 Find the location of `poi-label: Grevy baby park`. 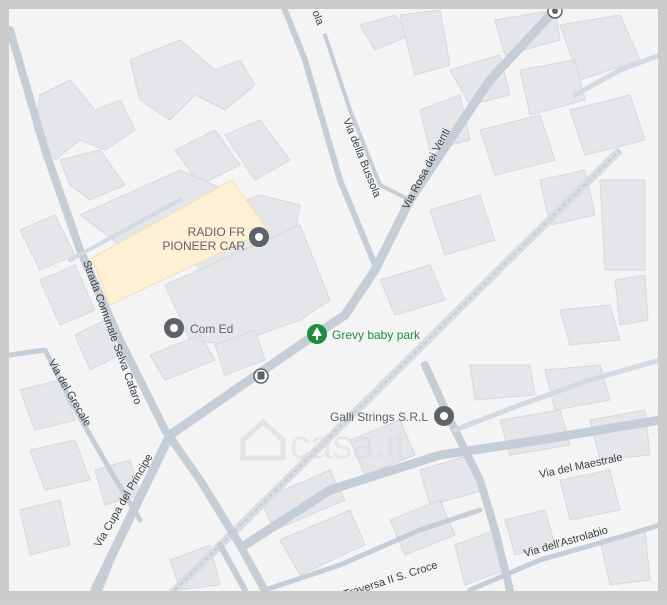

poi-label: Grevy baby park is located at coordinates (376, 335).